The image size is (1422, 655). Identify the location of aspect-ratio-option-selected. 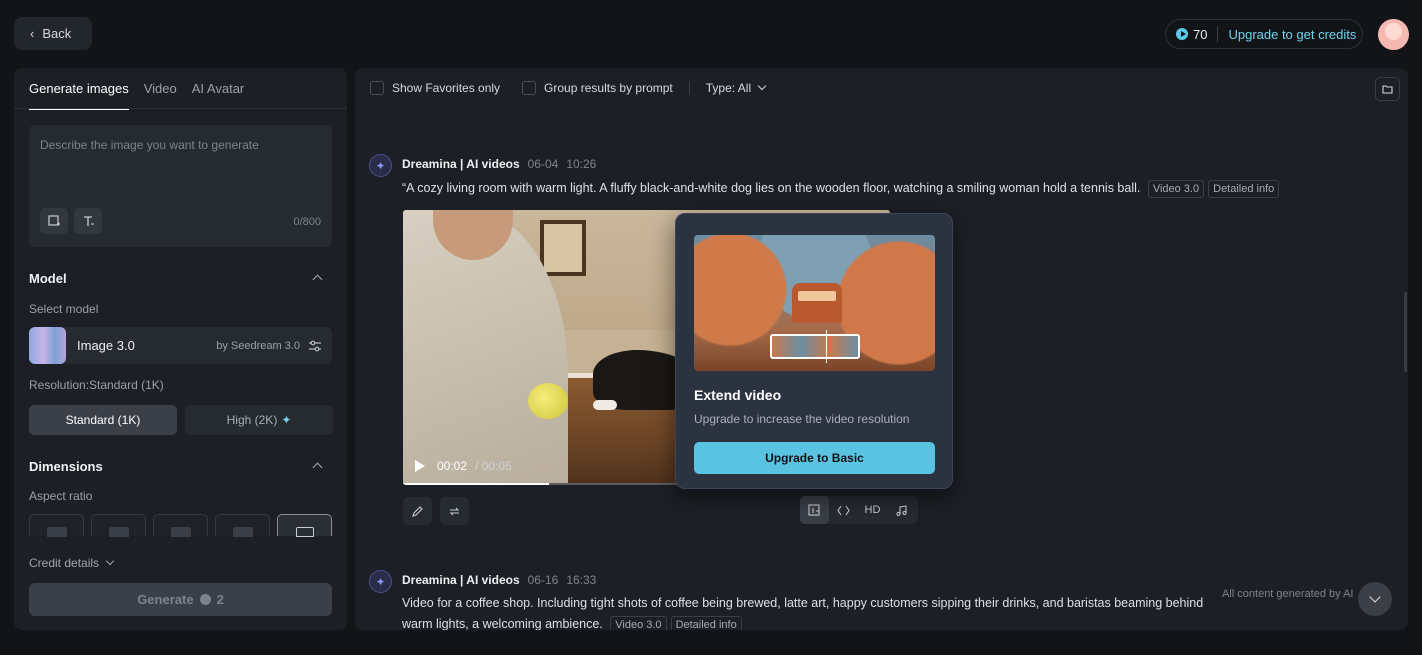
(304, 525).